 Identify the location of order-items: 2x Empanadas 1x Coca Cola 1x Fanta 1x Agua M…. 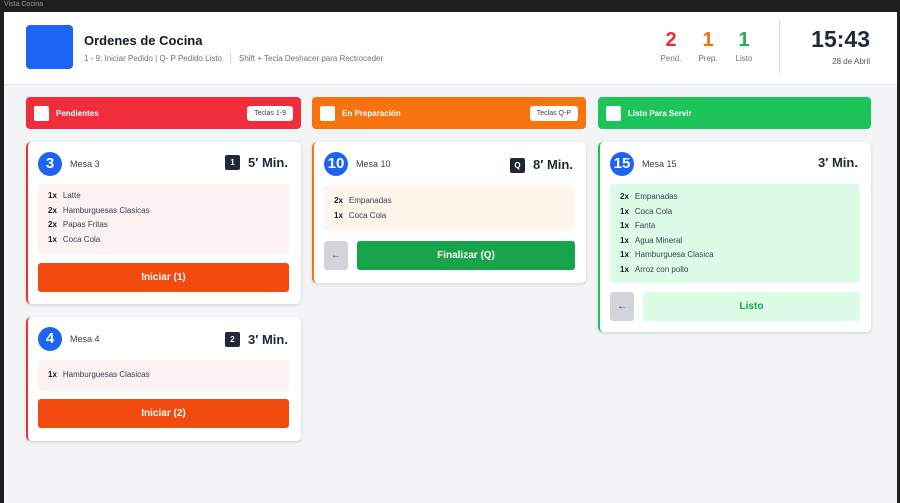
(735, 233).